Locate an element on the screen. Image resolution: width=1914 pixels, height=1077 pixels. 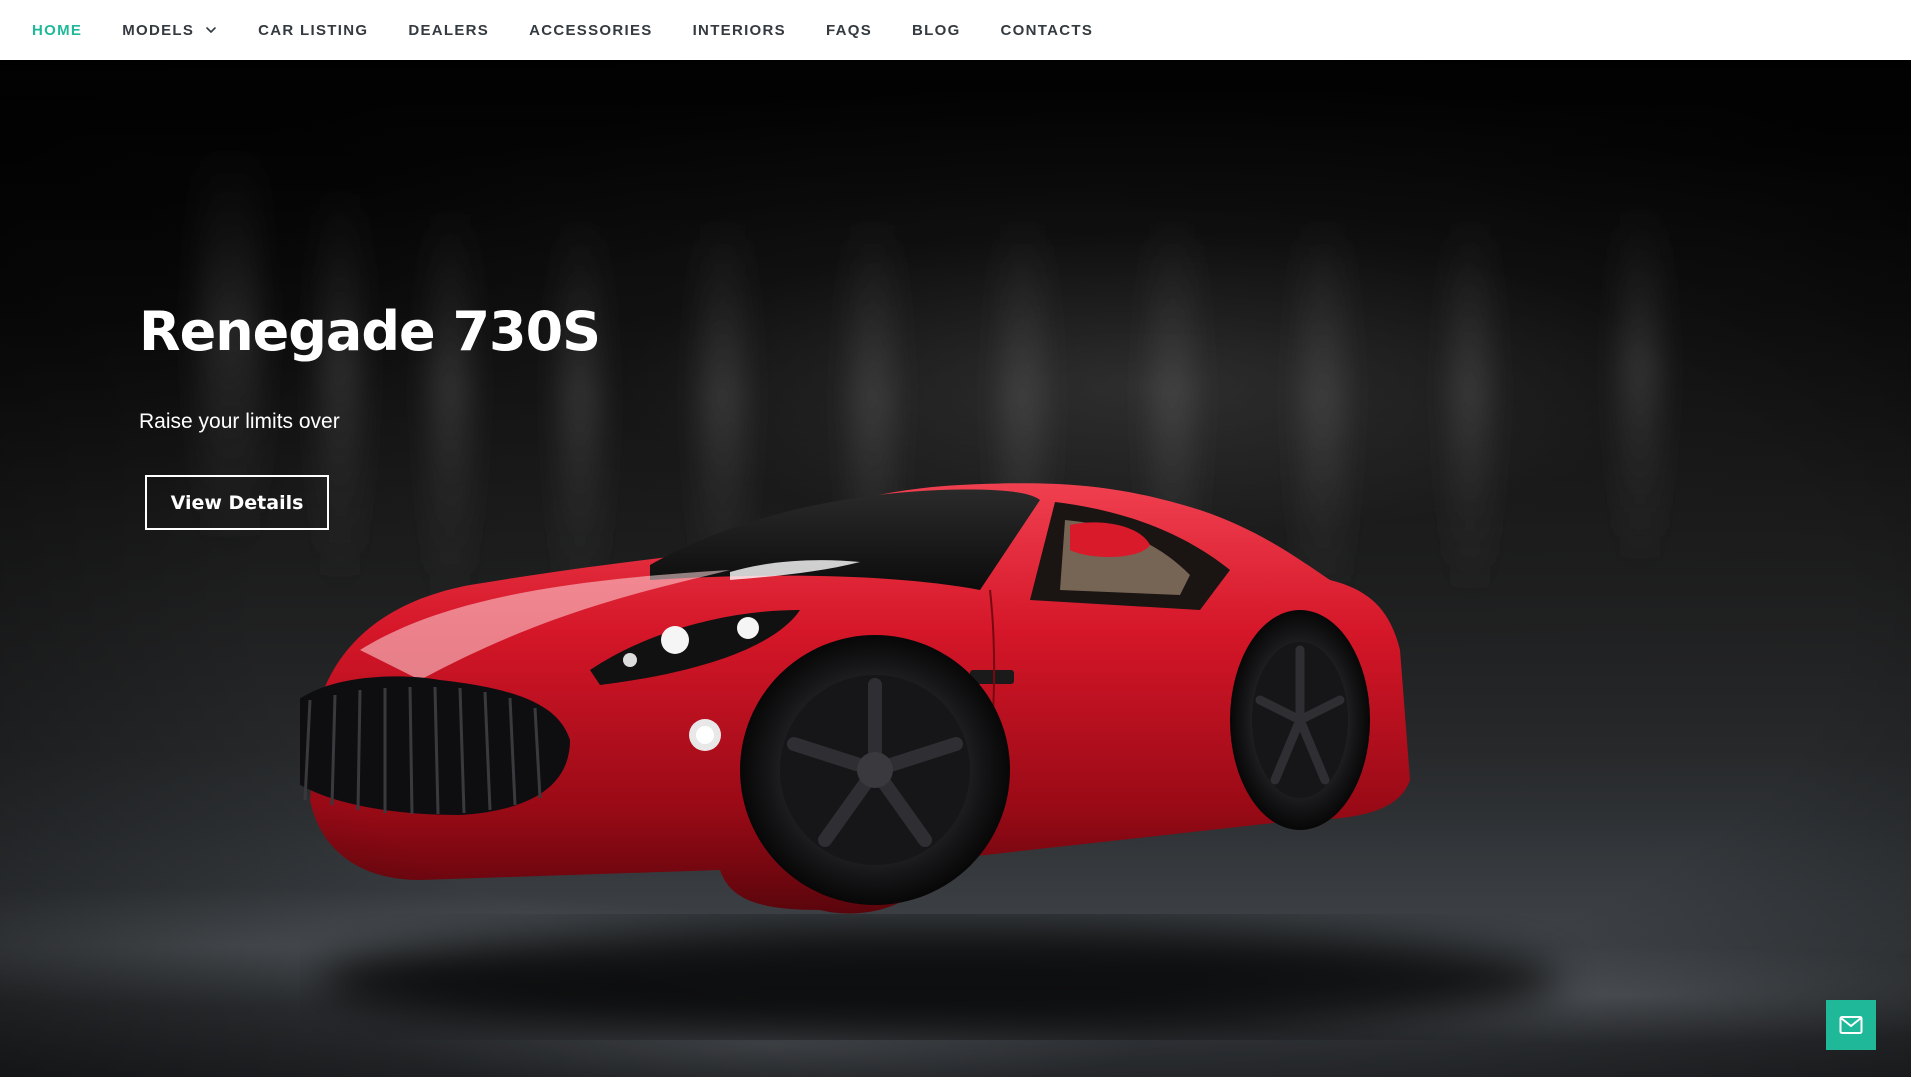
hero-subtitle: Raise your limits over is located at coordinates (239, 421).